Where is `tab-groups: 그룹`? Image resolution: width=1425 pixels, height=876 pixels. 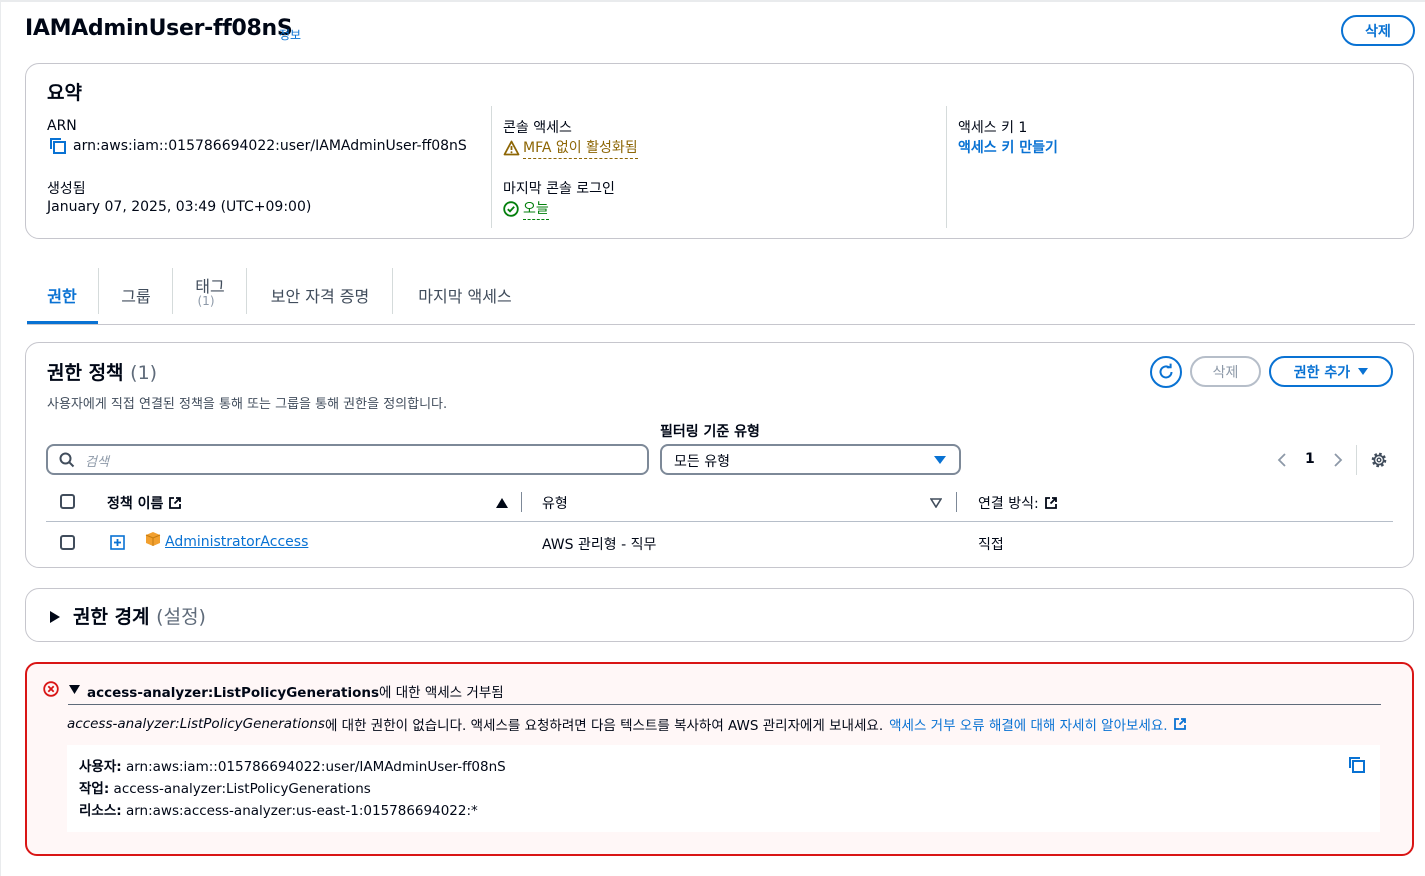 tab-groups: 그룹 is located at coordinates (136, 295).